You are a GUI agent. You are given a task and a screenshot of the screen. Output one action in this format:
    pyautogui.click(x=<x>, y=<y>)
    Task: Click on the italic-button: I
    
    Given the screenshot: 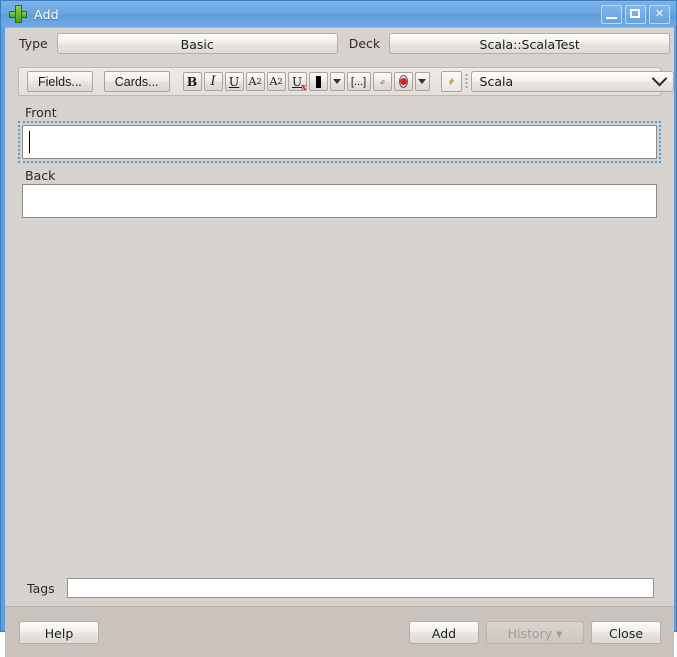 What is the action you would take?
    pyautogui.click(x=213, y=81)
    